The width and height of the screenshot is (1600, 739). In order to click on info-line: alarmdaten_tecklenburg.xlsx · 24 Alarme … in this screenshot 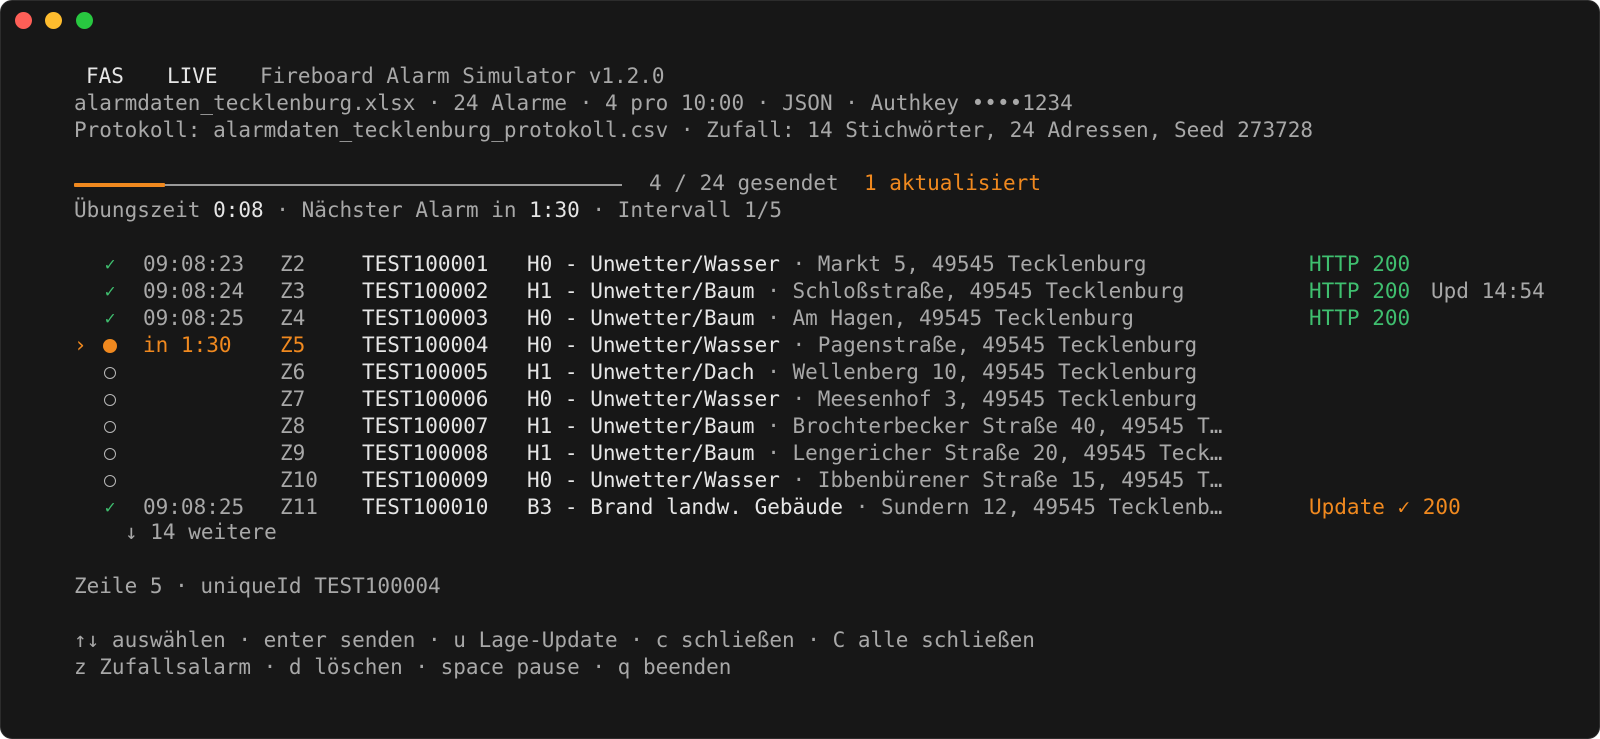, I will do `click(573, 103)`.